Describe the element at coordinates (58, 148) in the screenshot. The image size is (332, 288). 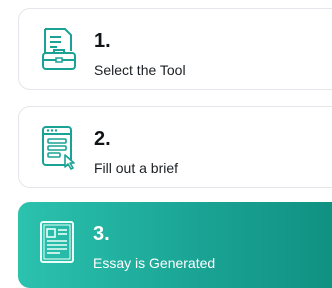
I see `form-pointer-icon` at that location.